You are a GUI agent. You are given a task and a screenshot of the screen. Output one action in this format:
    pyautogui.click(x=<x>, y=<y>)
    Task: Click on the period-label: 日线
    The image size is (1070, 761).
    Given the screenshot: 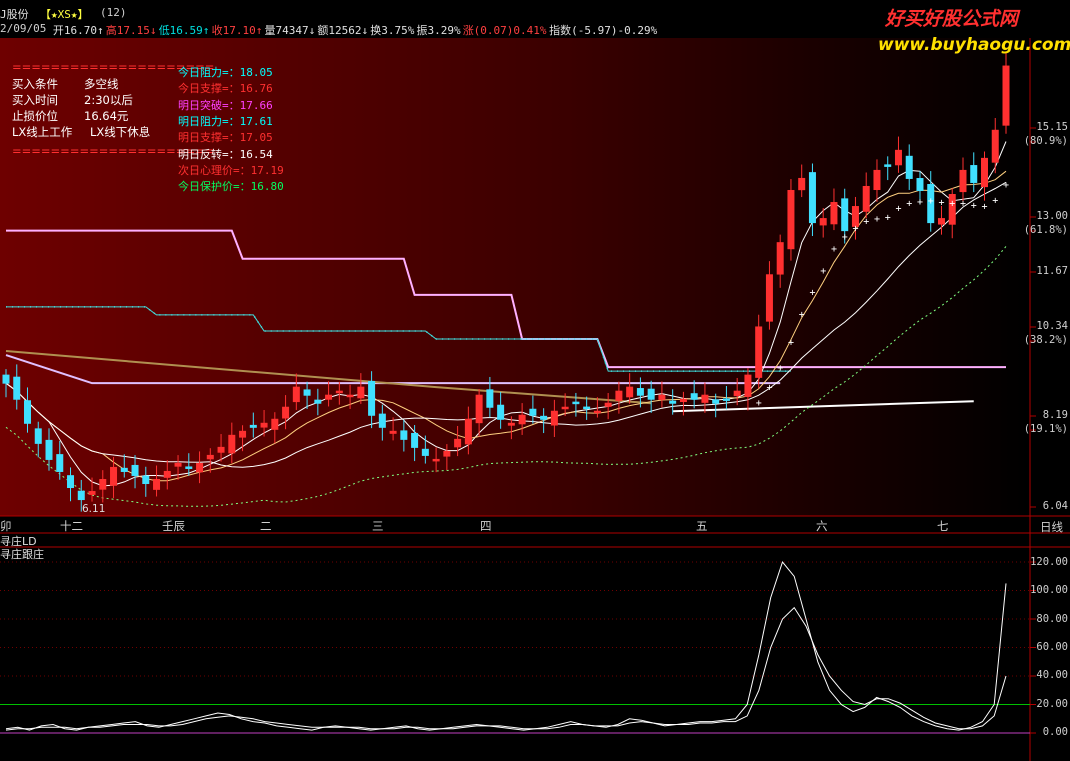 What is the action you would take?
    pyautogui.click(x=1051, y=527)
    